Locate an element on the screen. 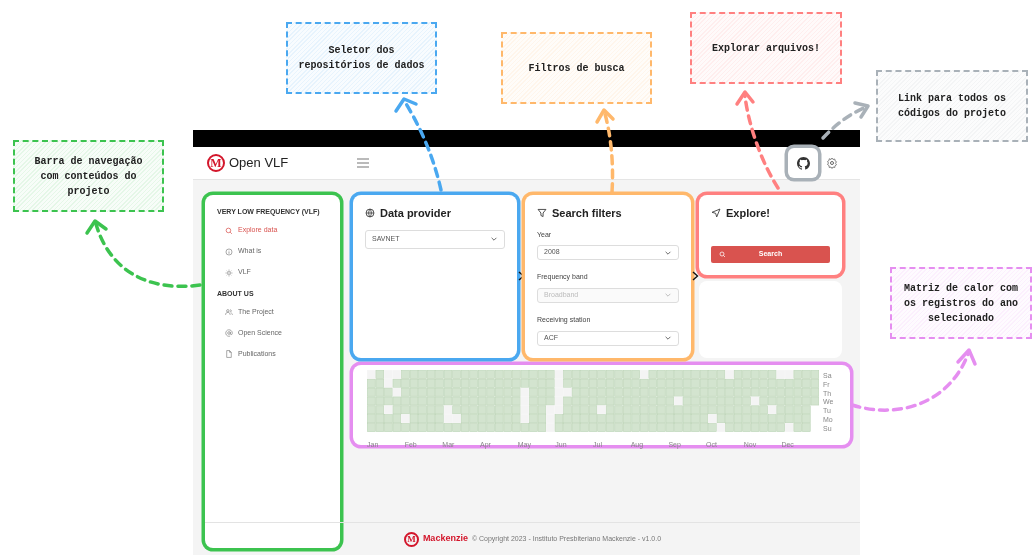  info-icon is located at coordinates (229, 251).